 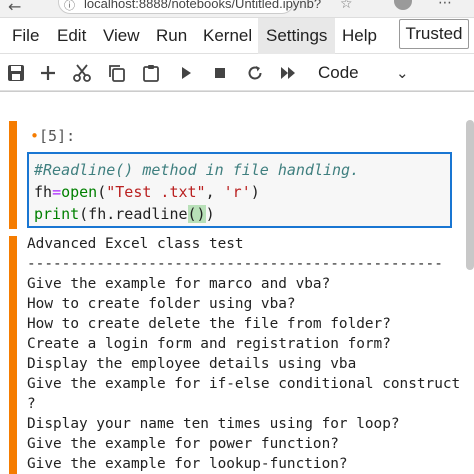 I want to click on menu-settings: Settings, so click(x=297, y=36).